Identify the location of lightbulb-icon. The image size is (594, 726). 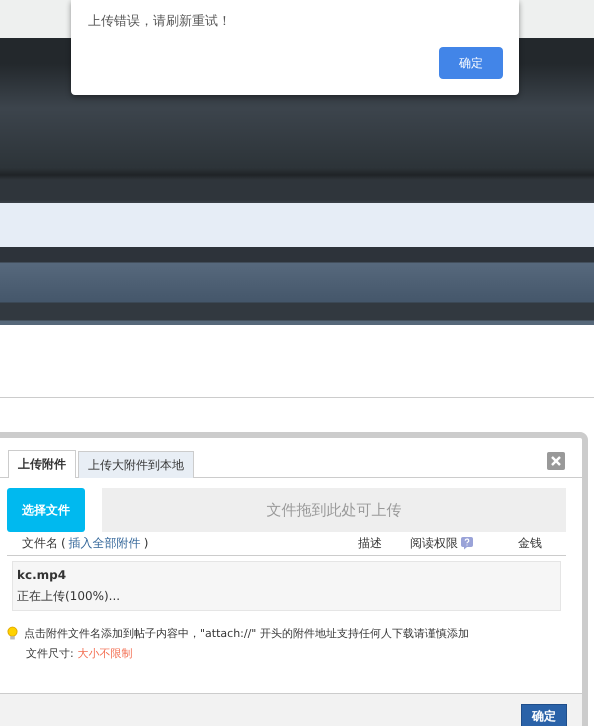
(12, 633).